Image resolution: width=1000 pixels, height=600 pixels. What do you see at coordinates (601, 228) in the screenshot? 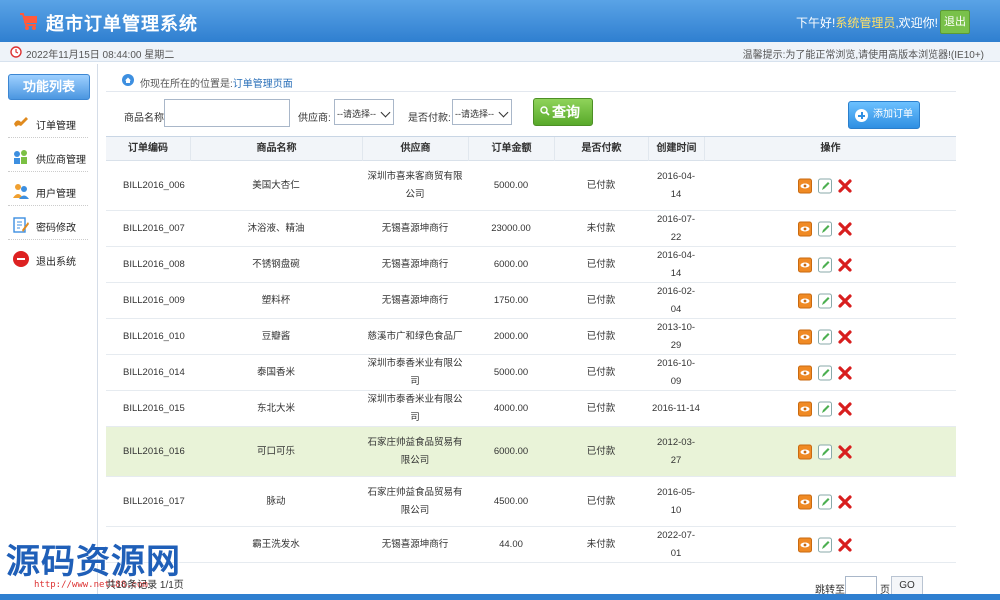
I see `payment-status: 未付款` at bounding box center [601, 228].